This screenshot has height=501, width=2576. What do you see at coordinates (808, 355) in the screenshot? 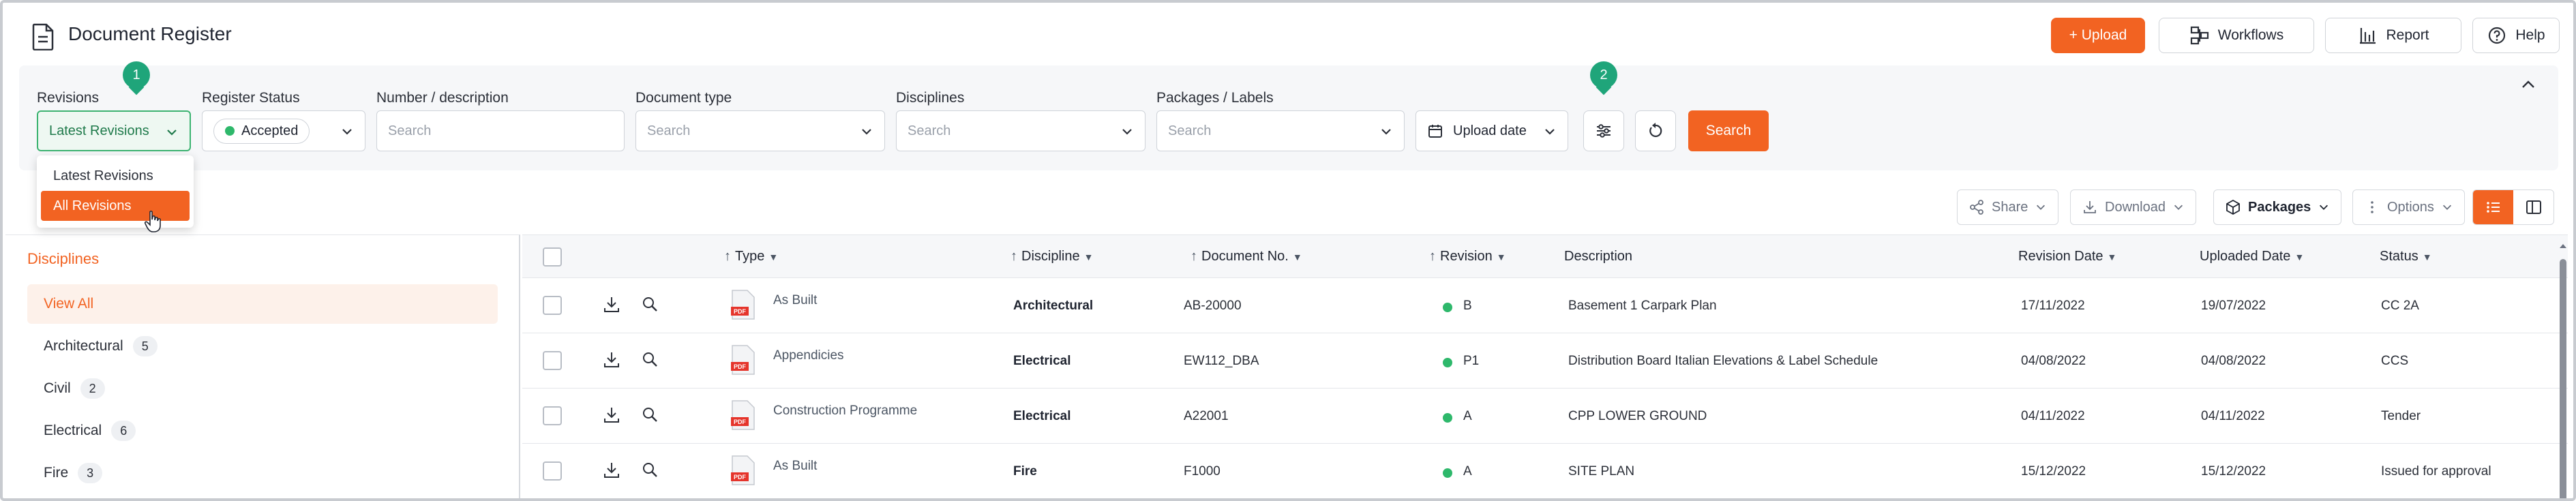
I see `type-cell: Appendicies` at bounding box center [808, 355].